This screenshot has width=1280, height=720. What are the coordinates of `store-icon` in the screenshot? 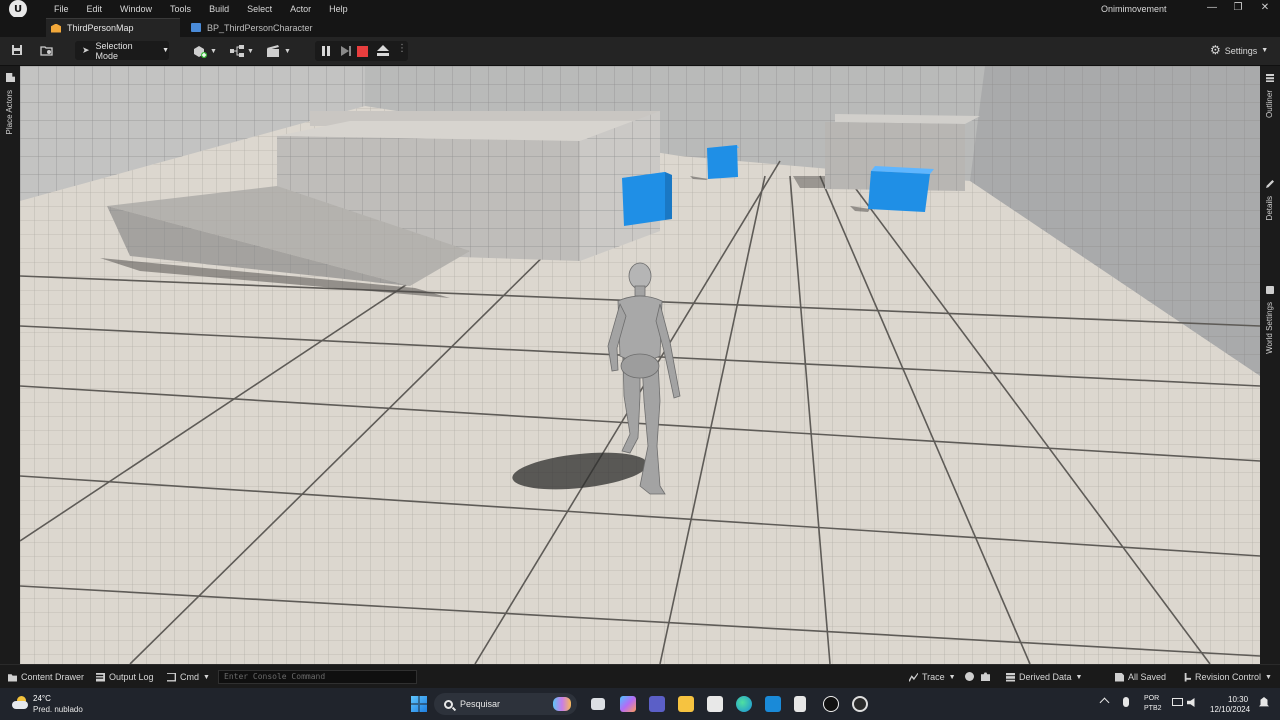 It's located at (715, 704).